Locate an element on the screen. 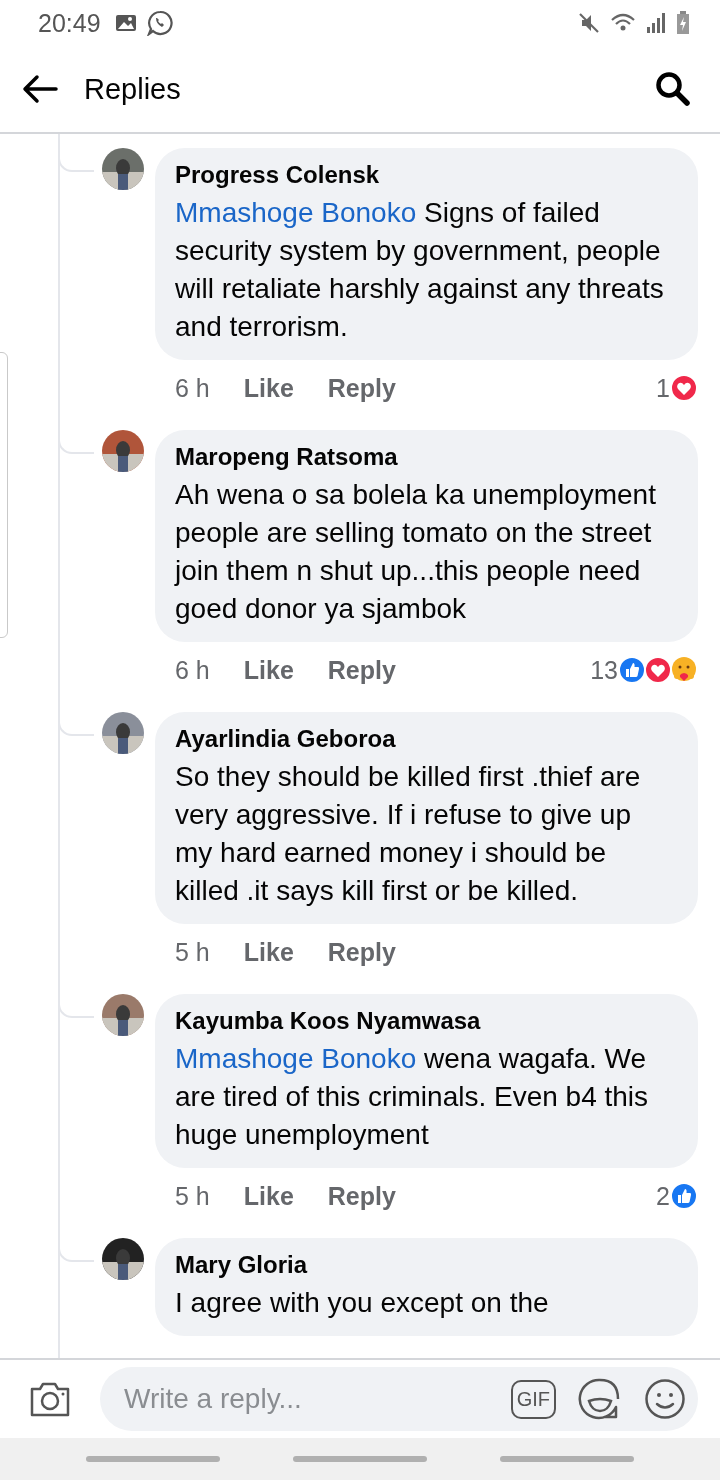 Image resolution: width=720 pixels, height=1480 pixels. comment-text: Ah wena o sa bolela ka unemployment people are selling tomato on the street join them n shut up...this people need goed donor ya sjambok is located at coordinates (416, 552).